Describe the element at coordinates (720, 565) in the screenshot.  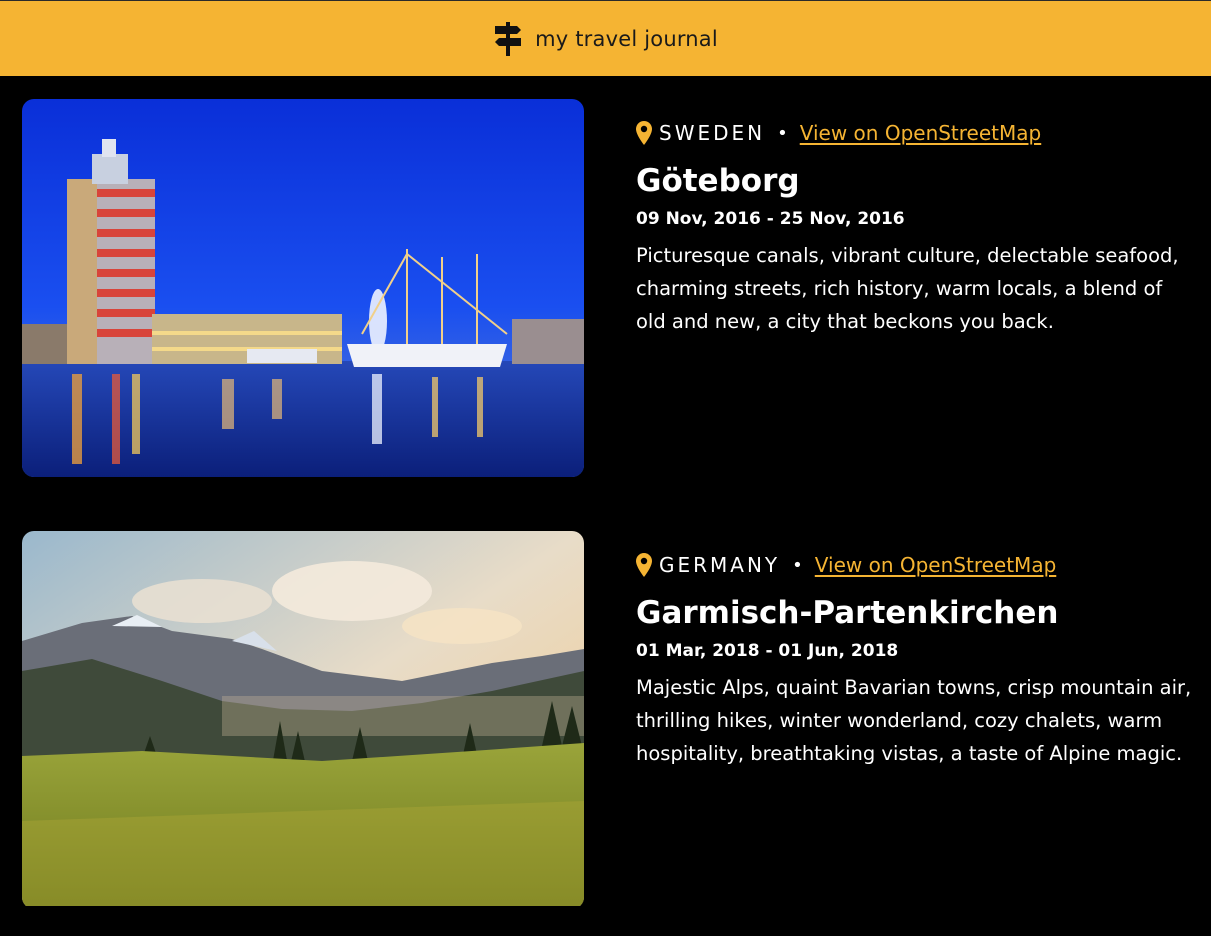
I see `country-label: GERMANY` at that location.